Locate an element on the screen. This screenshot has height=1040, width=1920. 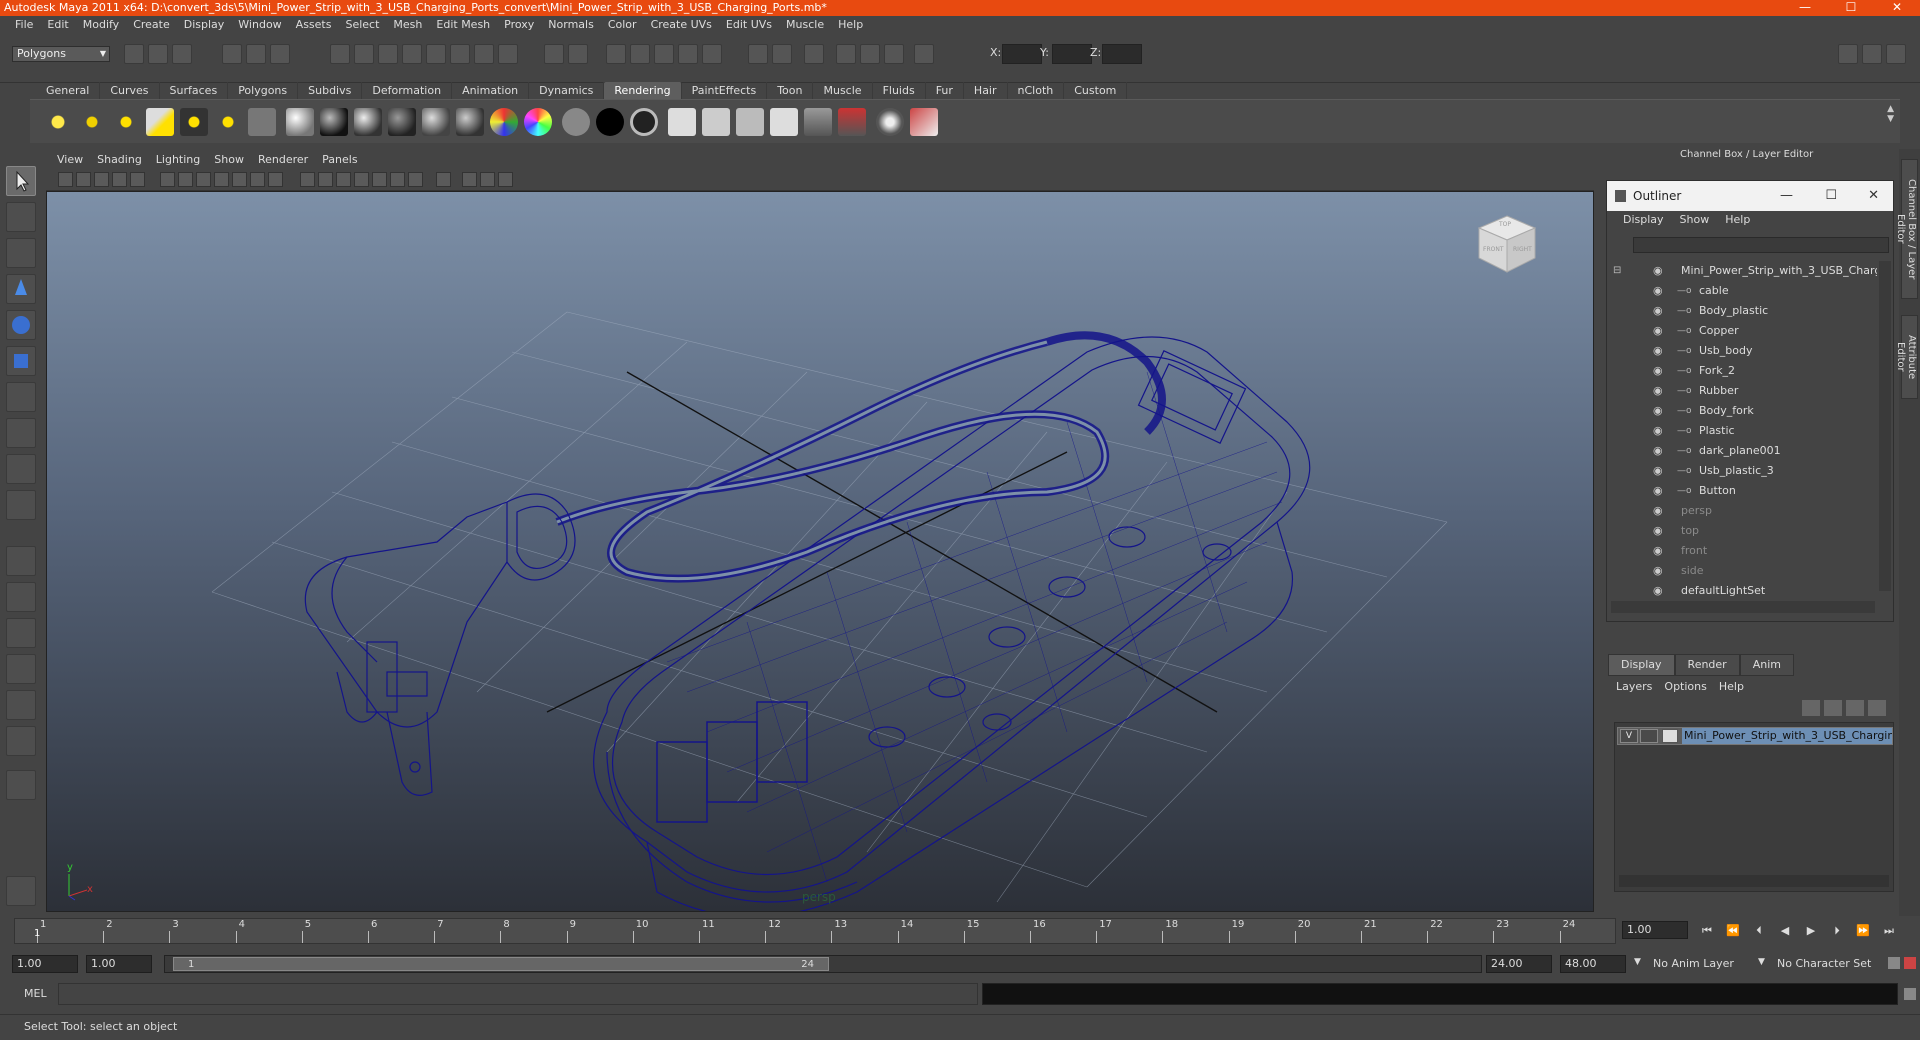
auto-key-icon is located at coordinates (1894, 963).